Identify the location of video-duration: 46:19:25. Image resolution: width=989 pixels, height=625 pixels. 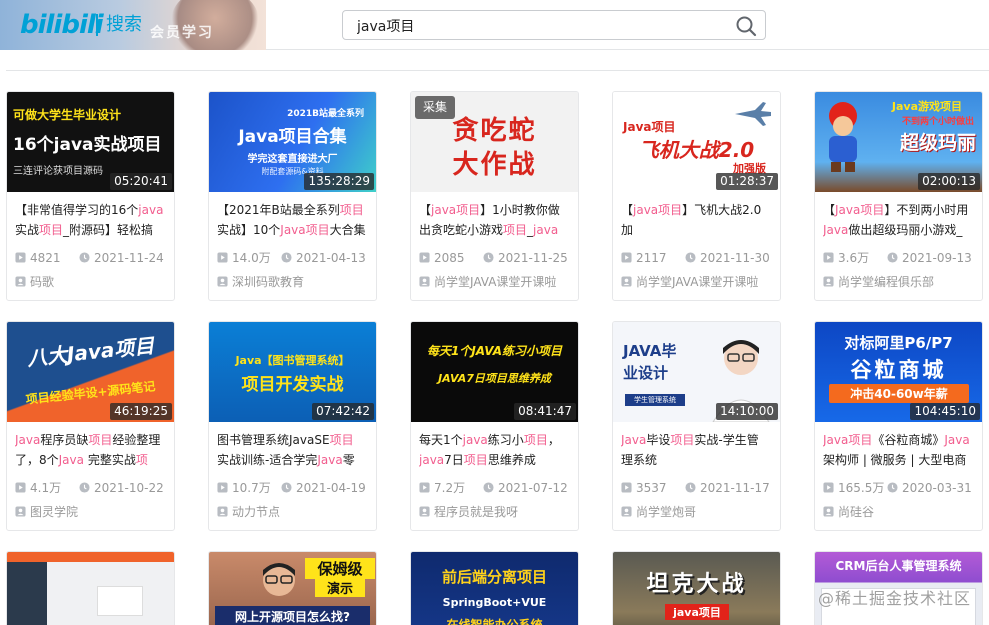
(141, 411).